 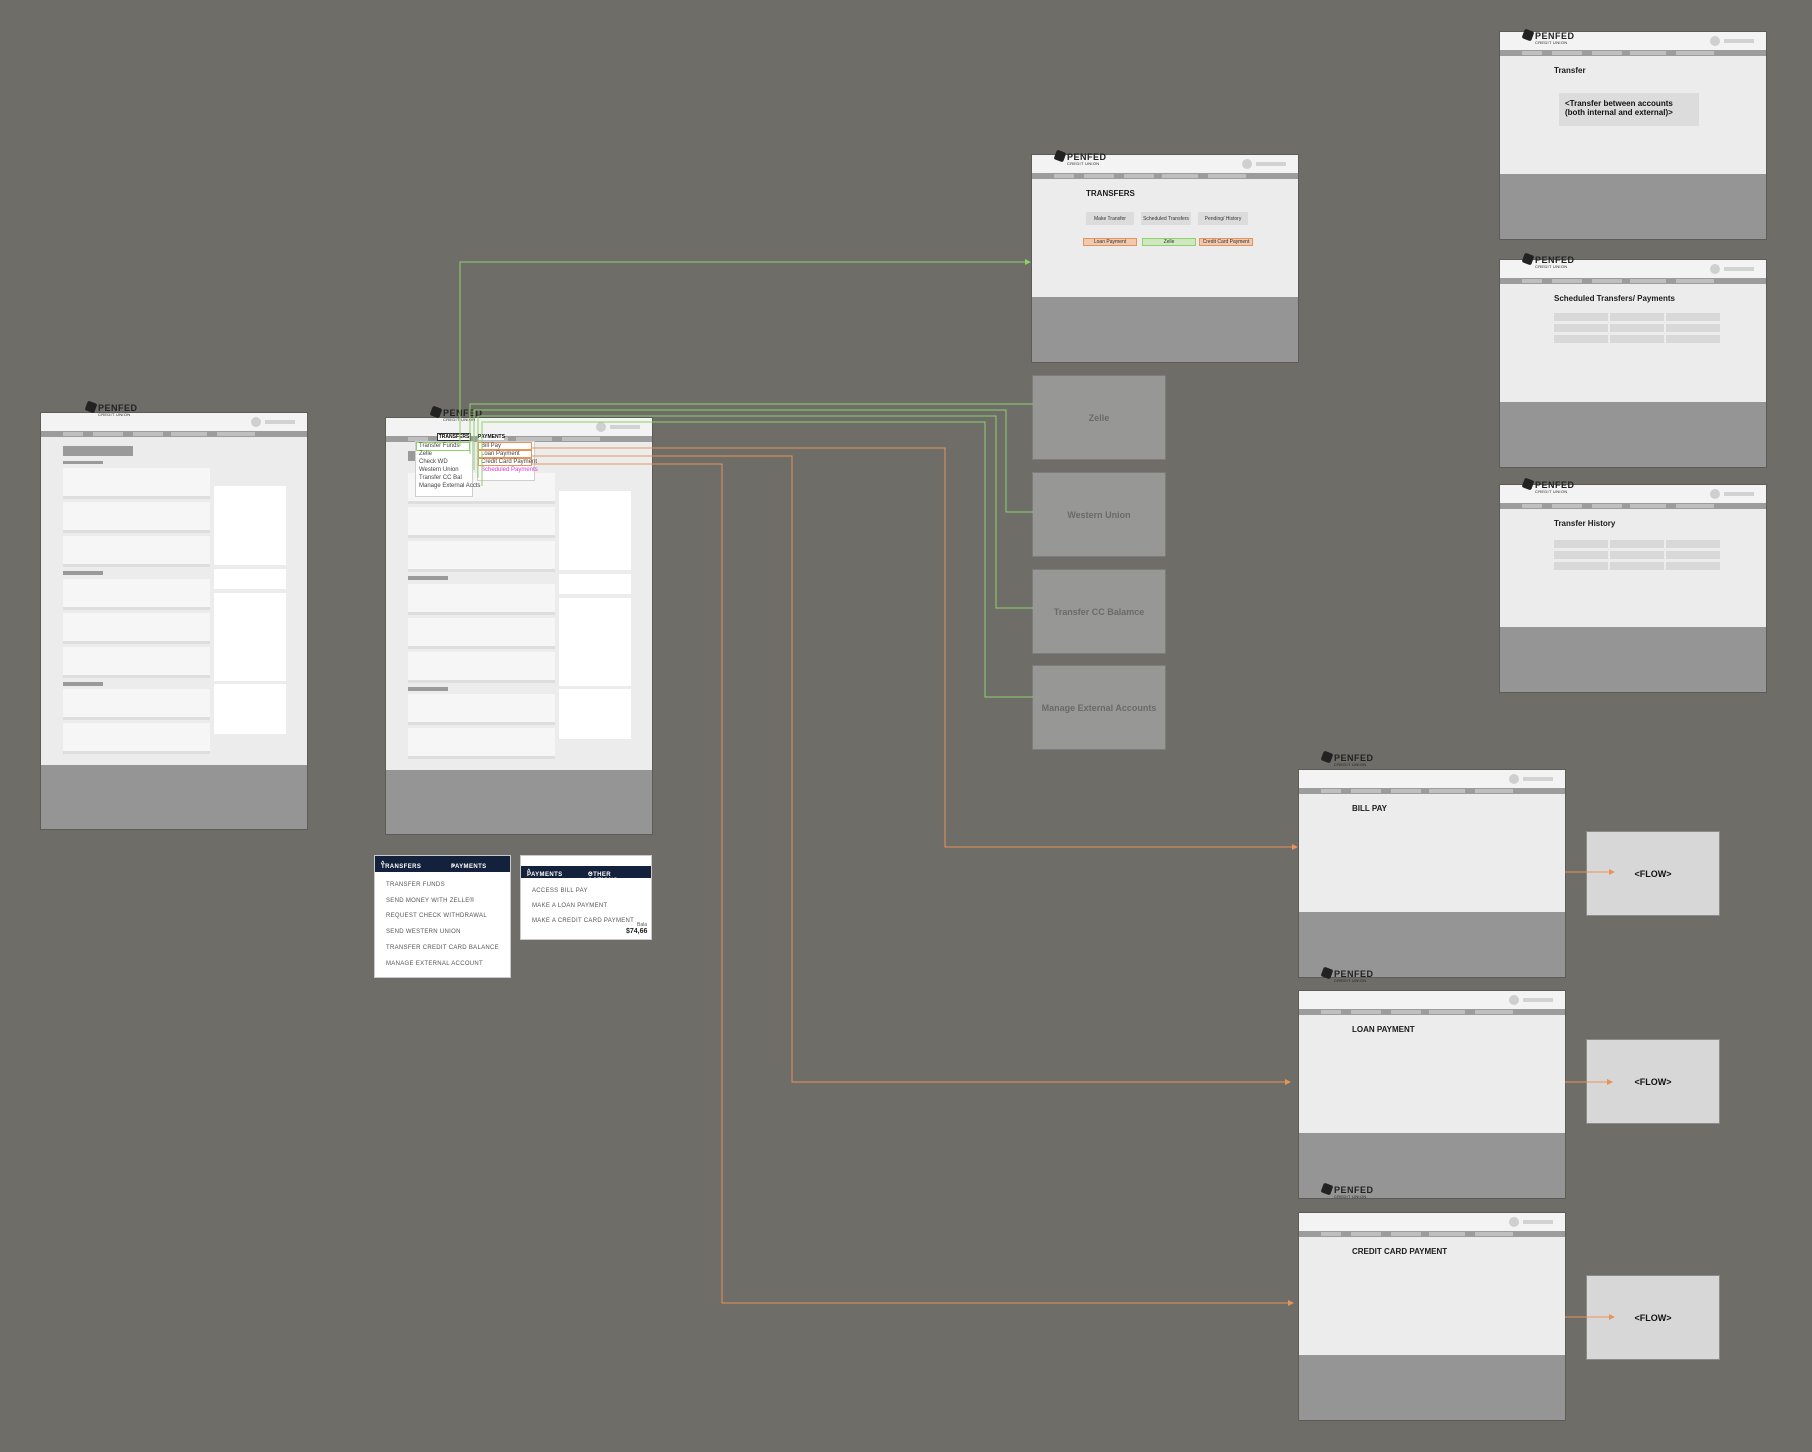 What do you see at coordinates (751, 428) in the screenshot?
I see `connector-zelle` at bounding box center [751, 428].